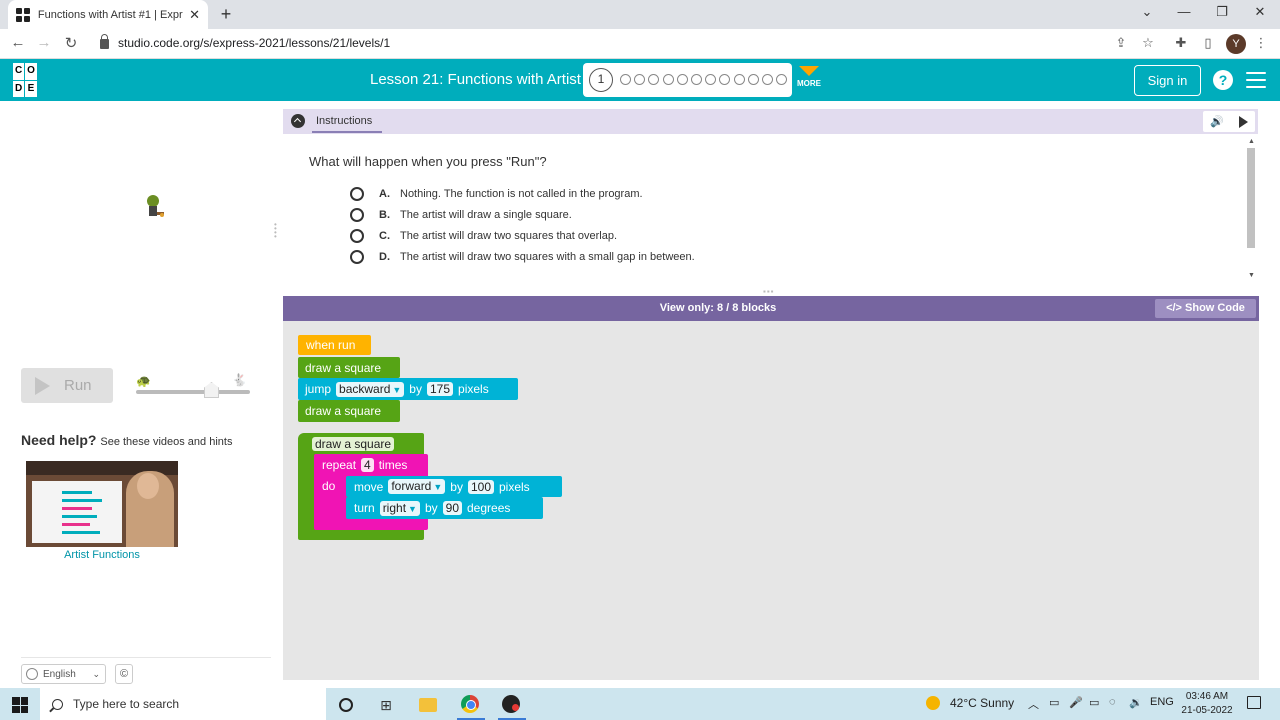 This screenshot has height=720, width=1280. I want to click on jump-distance-input: 175, so click(440, 389).